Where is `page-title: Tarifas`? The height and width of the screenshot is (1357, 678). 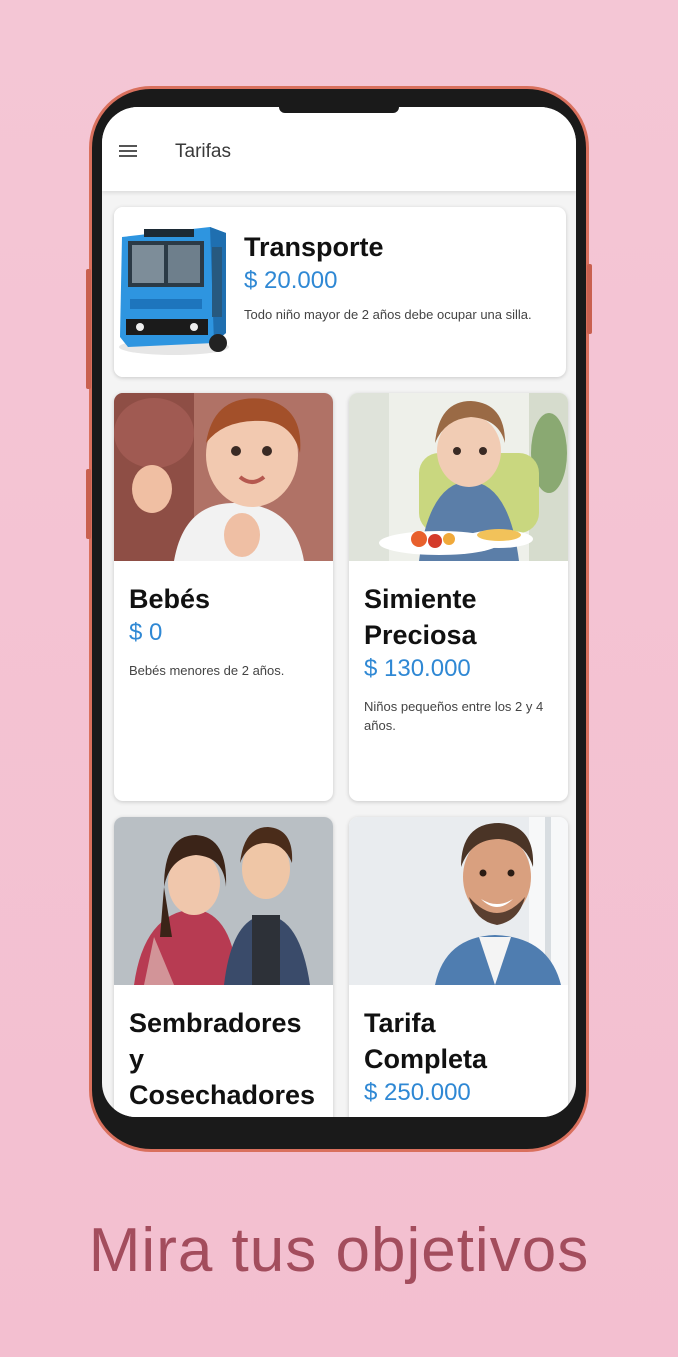
page-title: Tarifas is located at coordinates (203, 151).